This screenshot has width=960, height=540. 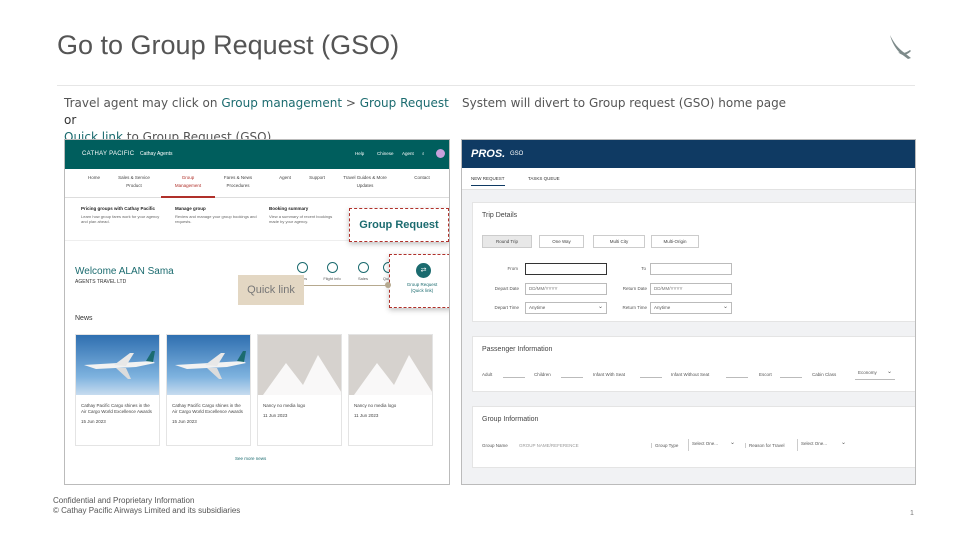 I want to click on nav-support-label: Support, so click(x=317, y=177).